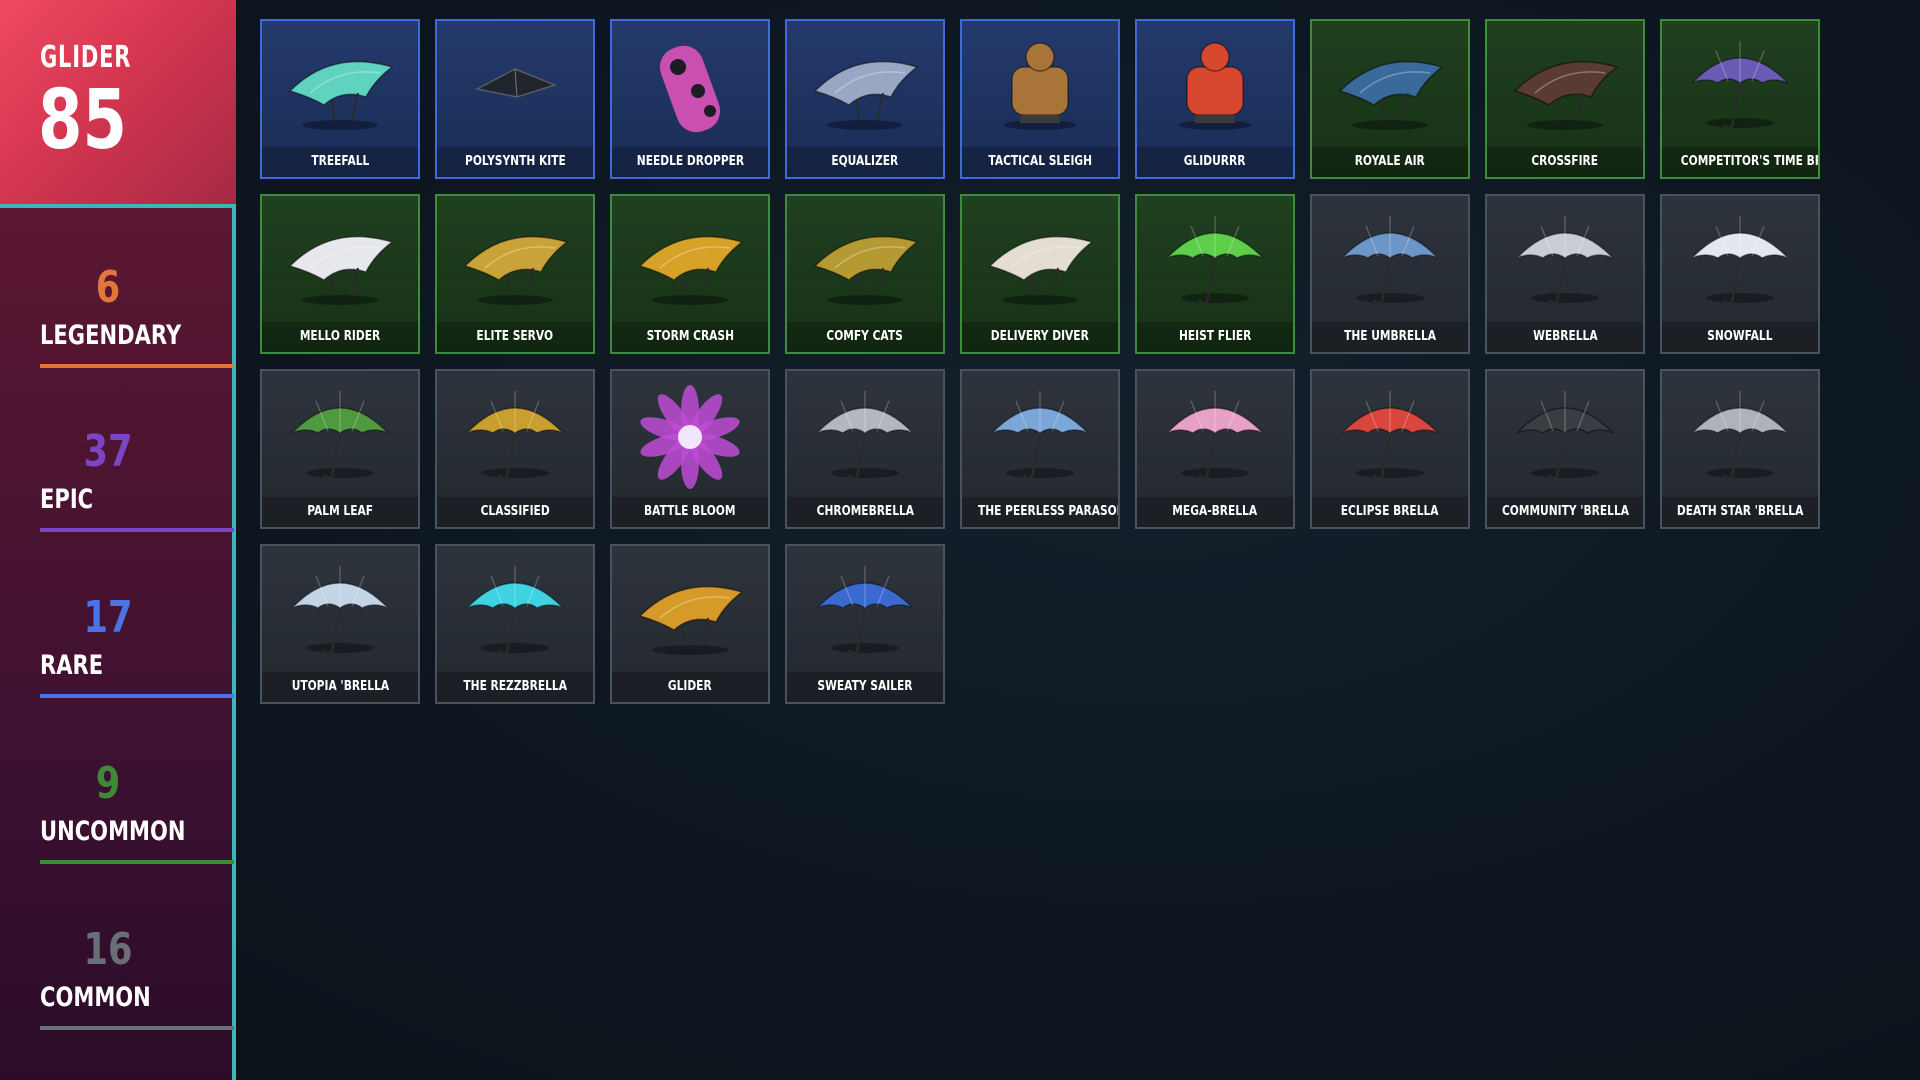 The width and height of the screenshot is (1920, 1080). Describe the element at coordinates (515, 511) in the screenshot. I see `item-name-text: CLASSIFIED` at that location.